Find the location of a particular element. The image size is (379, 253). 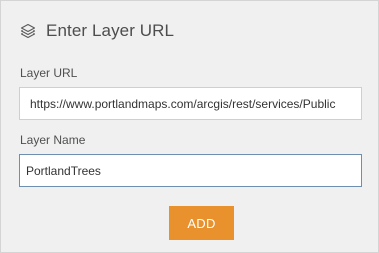

panel-header: Enter Layer URL is located at coordinates (97, 31).